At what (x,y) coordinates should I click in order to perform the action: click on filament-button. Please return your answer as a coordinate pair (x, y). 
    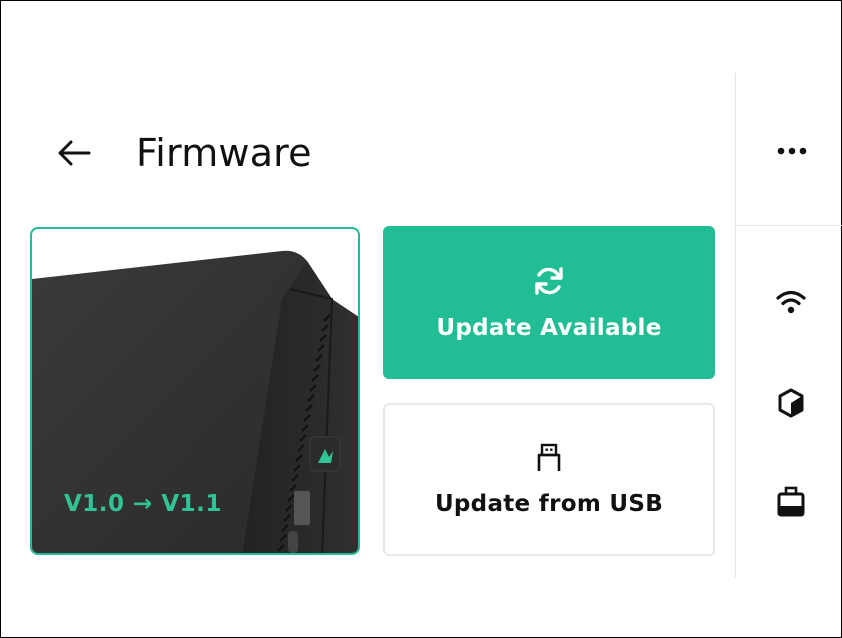
    Looking at the image, I should click on (791, 403).